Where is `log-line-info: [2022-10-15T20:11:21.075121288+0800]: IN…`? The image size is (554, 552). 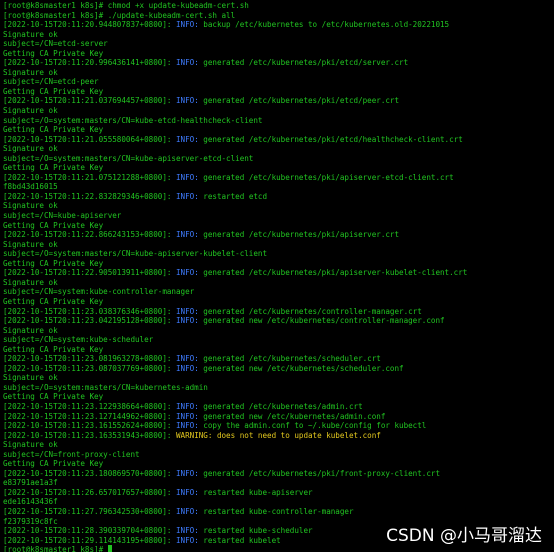 log-line-info: [2022-10-15T20:11:21.075121288+0800]: IN… is located at coordinates (278, 178).